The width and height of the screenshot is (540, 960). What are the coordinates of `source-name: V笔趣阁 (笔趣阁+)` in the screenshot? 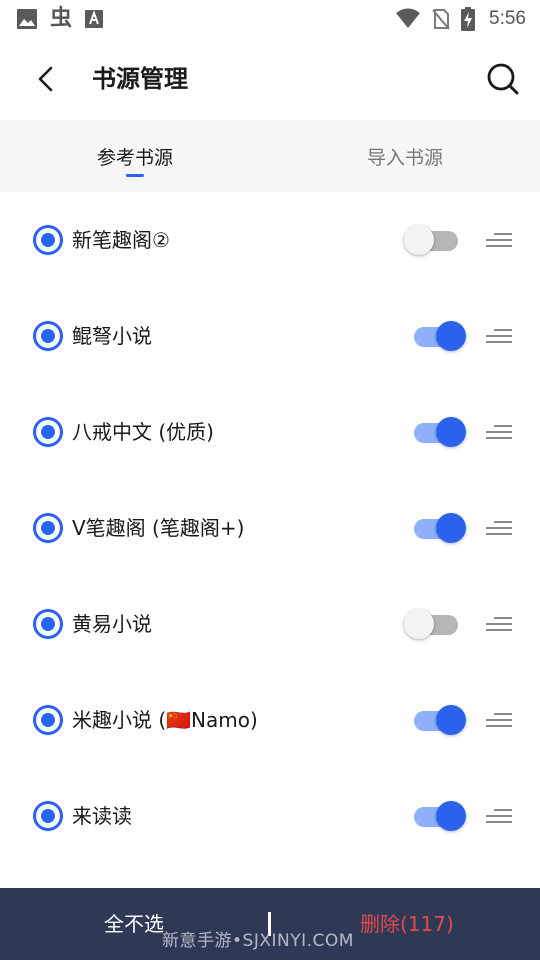 It's located at (158, 528).